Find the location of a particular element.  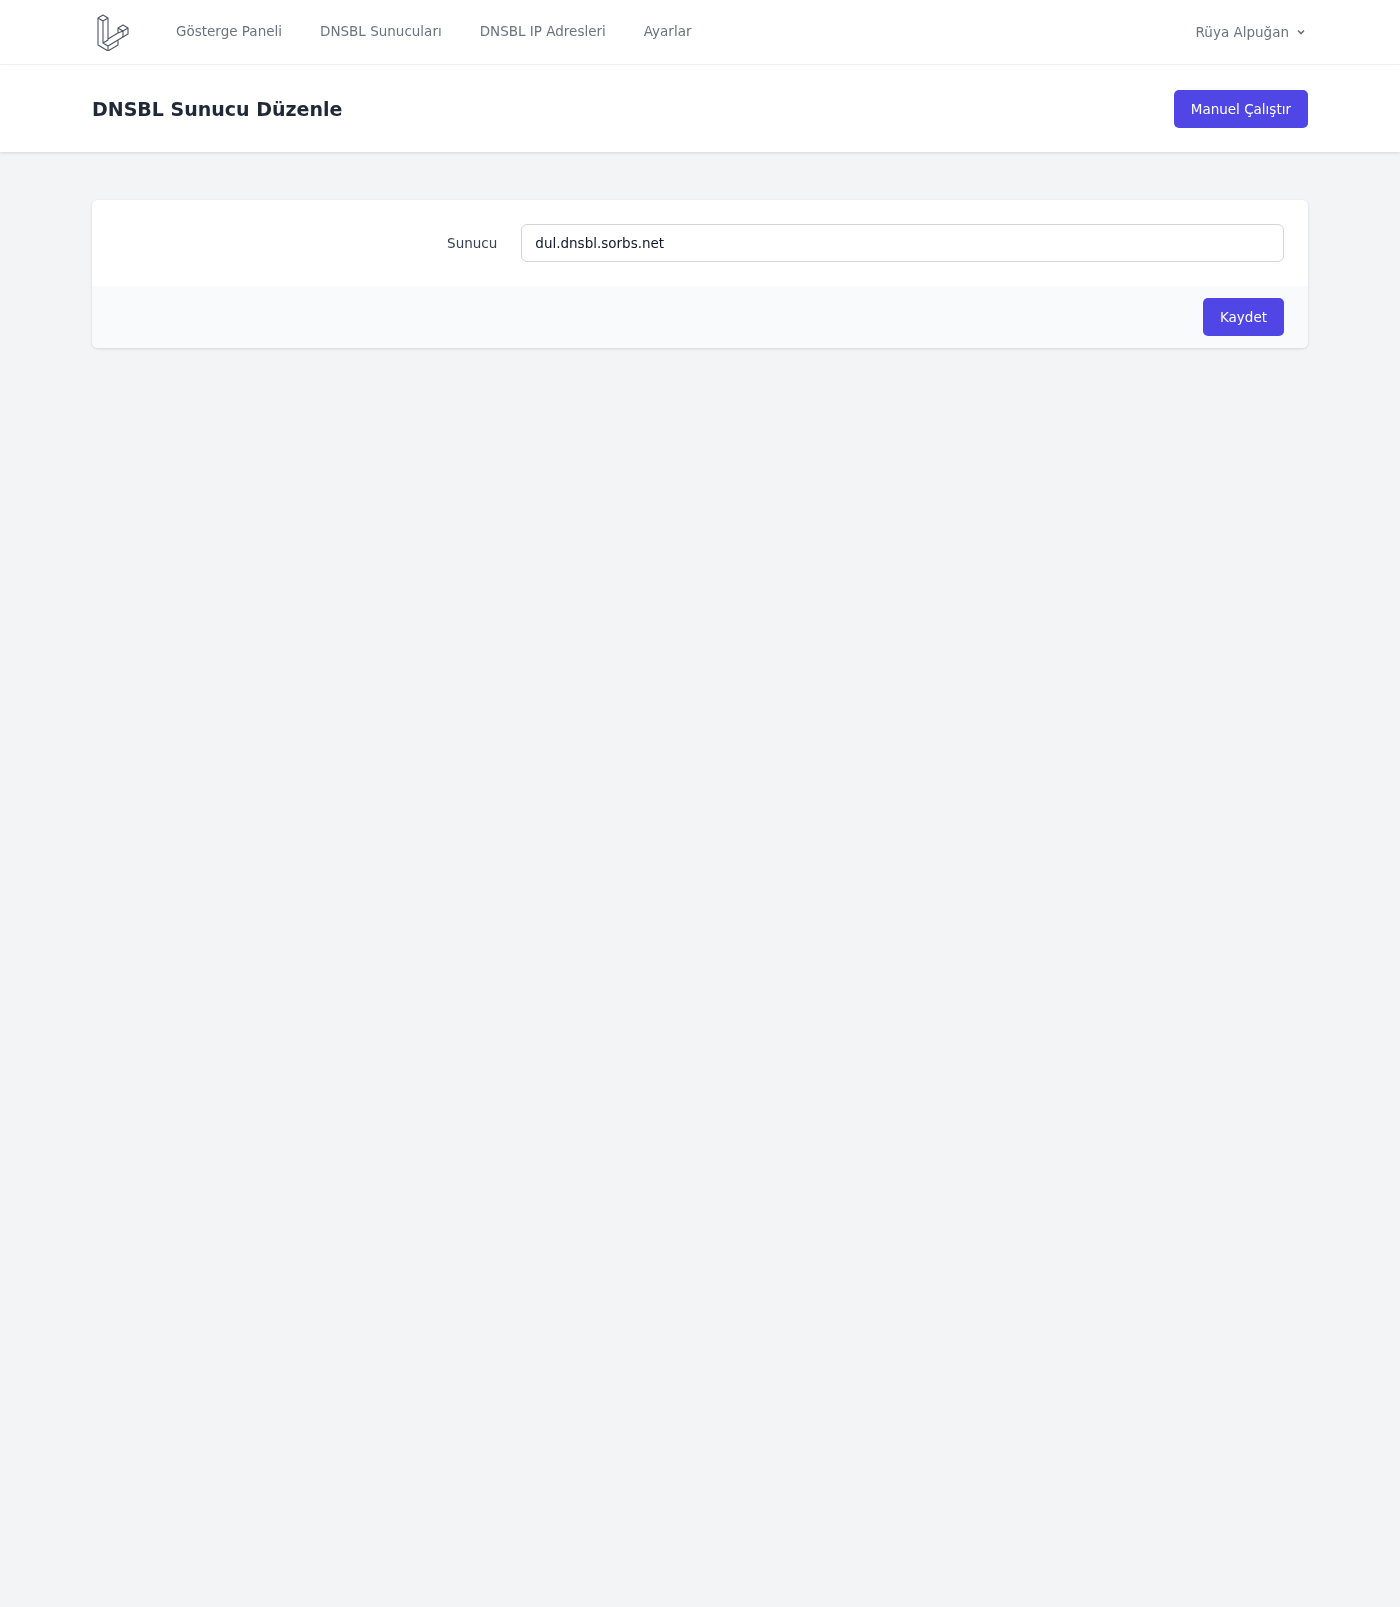

field-label: Sunucu is located at coordinates (472, 243).